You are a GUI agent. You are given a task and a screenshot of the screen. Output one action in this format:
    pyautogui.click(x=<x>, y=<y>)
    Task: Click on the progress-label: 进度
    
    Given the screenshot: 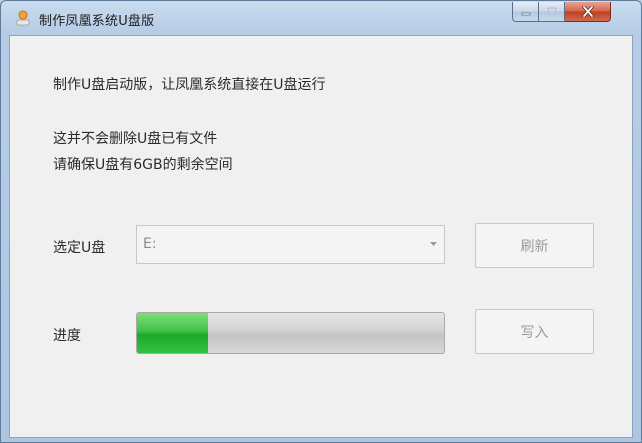 What is the action you would take?
    pyautogui.click(x=67, y=336)
    